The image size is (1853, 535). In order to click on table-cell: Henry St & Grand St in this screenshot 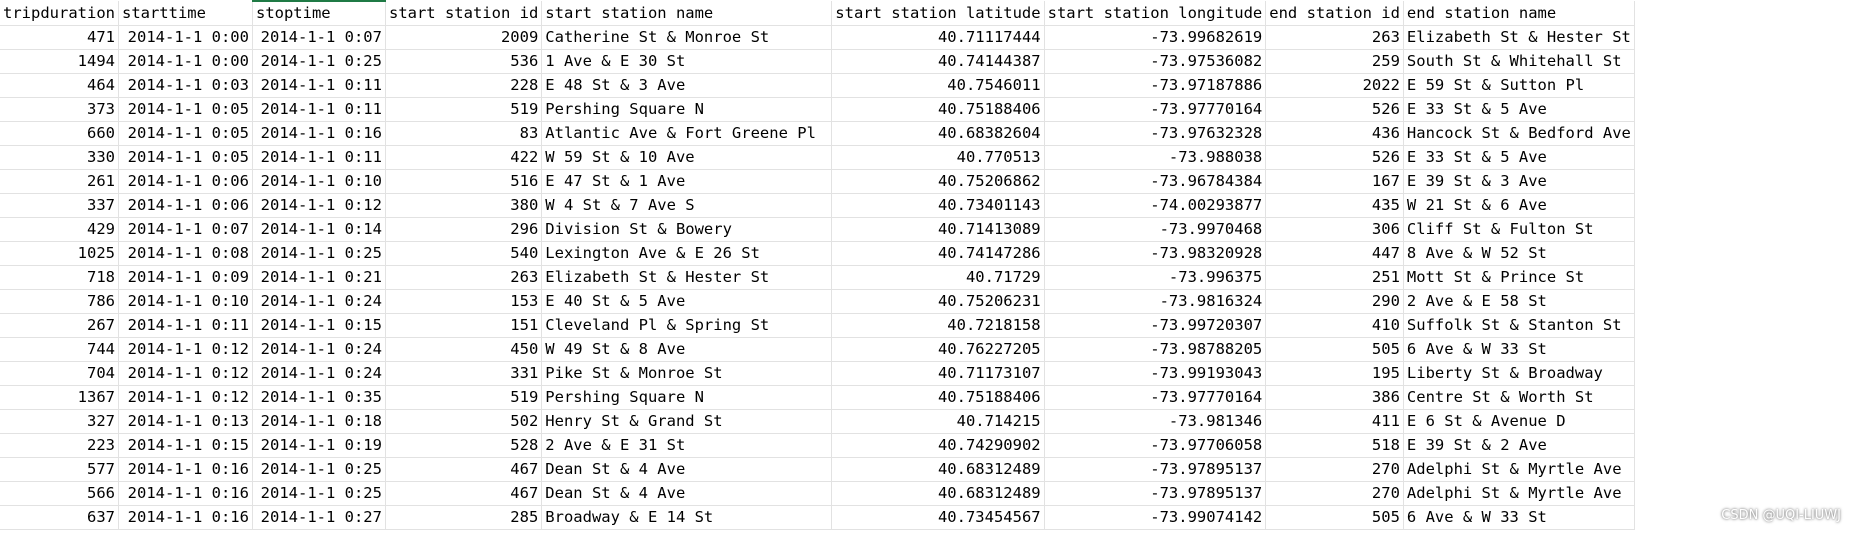, I will do `click(687, 421)`.